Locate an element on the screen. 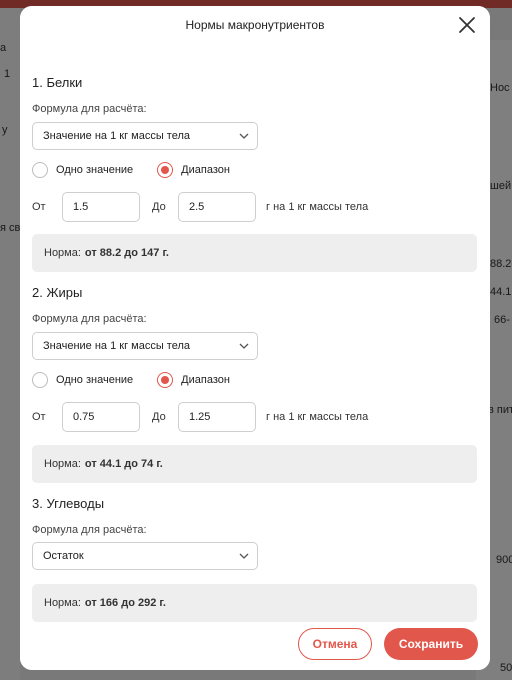 The width and height of the screenshot is (512, 680). section-title: 2. Жиры is located at coordinates (57, 292).